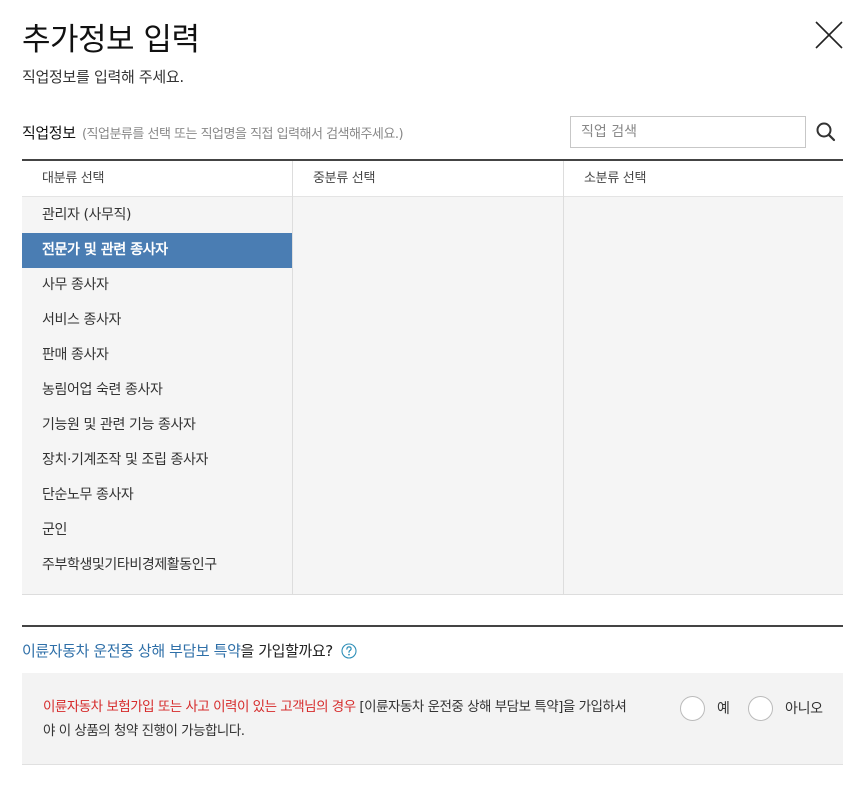  What do you see at coordinates (111, 40) in the screenshot?
I see `page-title: 추가정보 입력` at bounding box center [111, 40].